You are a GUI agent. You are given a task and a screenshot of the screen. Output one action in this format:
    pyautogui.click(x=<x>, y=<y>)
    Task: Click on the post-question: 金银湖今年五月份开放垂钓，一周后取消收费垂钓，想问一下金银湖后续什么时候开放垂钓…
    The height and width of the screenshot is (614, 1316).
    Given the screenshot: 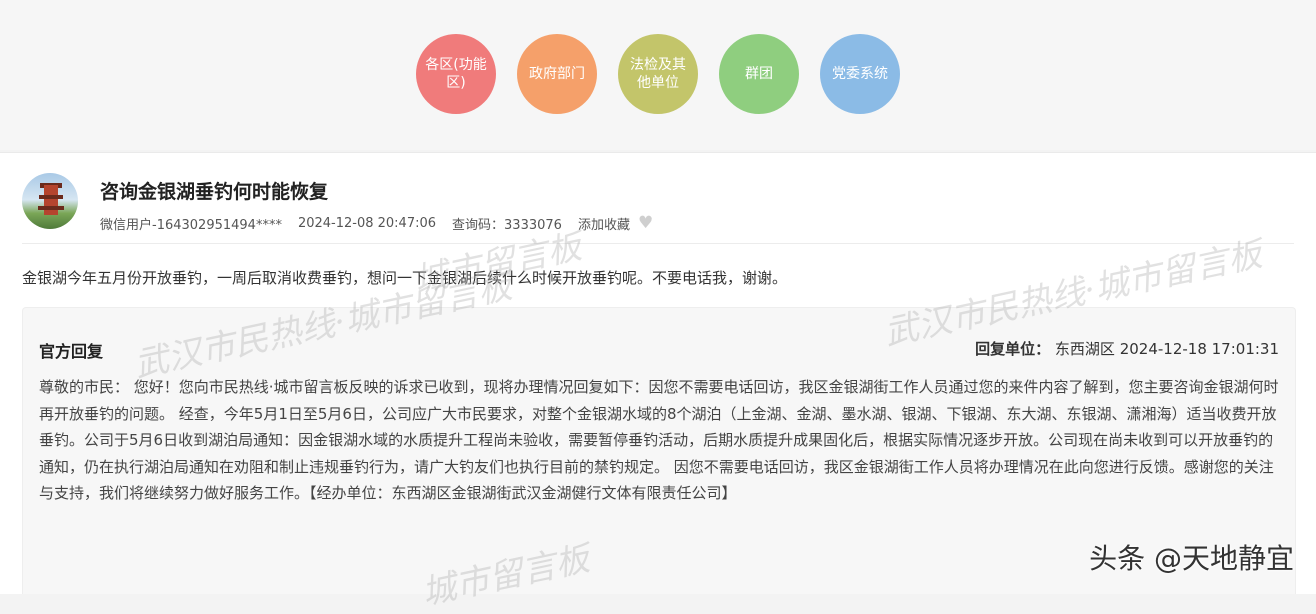 What is the action you would take?
    pyautogui.click(x=405, y=278)
    